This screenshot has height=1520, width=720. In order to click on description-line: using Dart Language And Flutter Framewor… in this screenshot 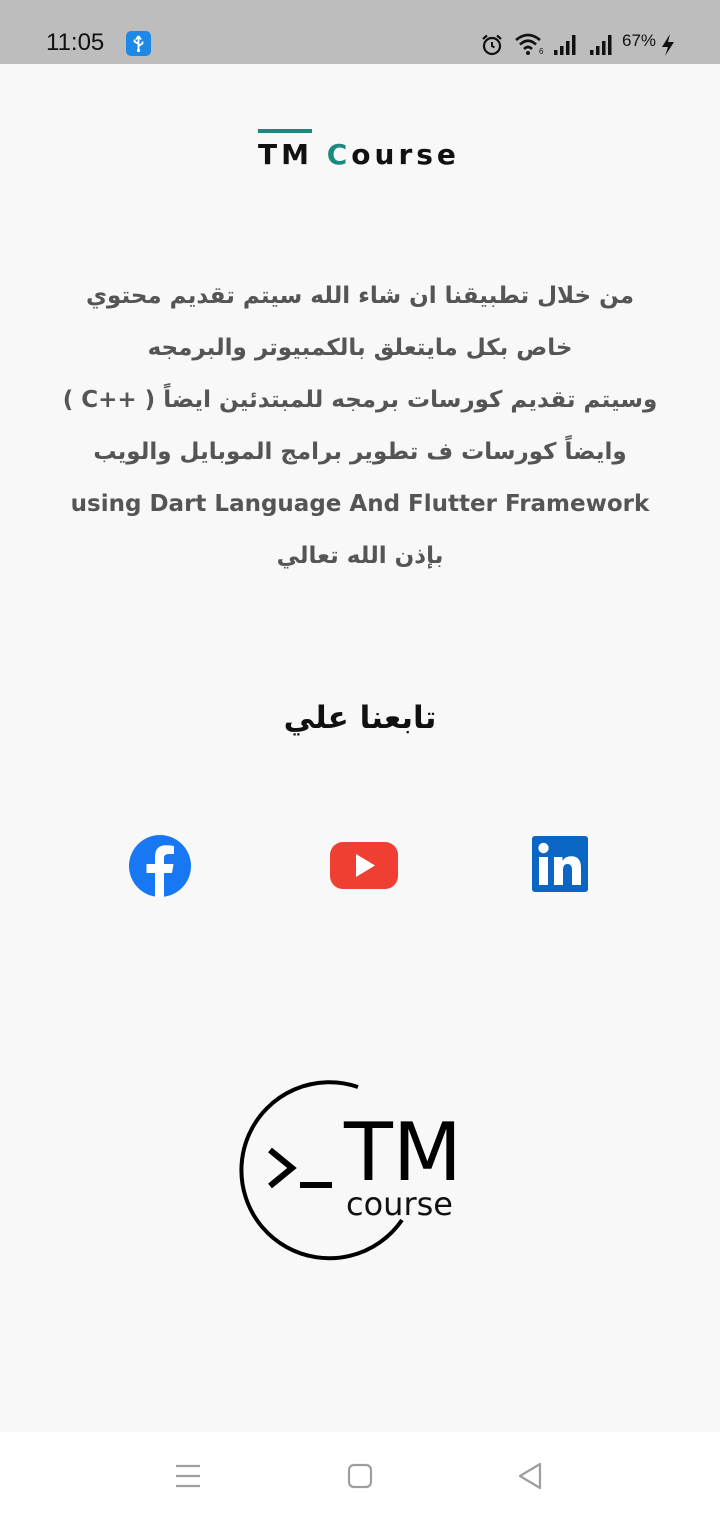, I will do `click(360, 504)`.